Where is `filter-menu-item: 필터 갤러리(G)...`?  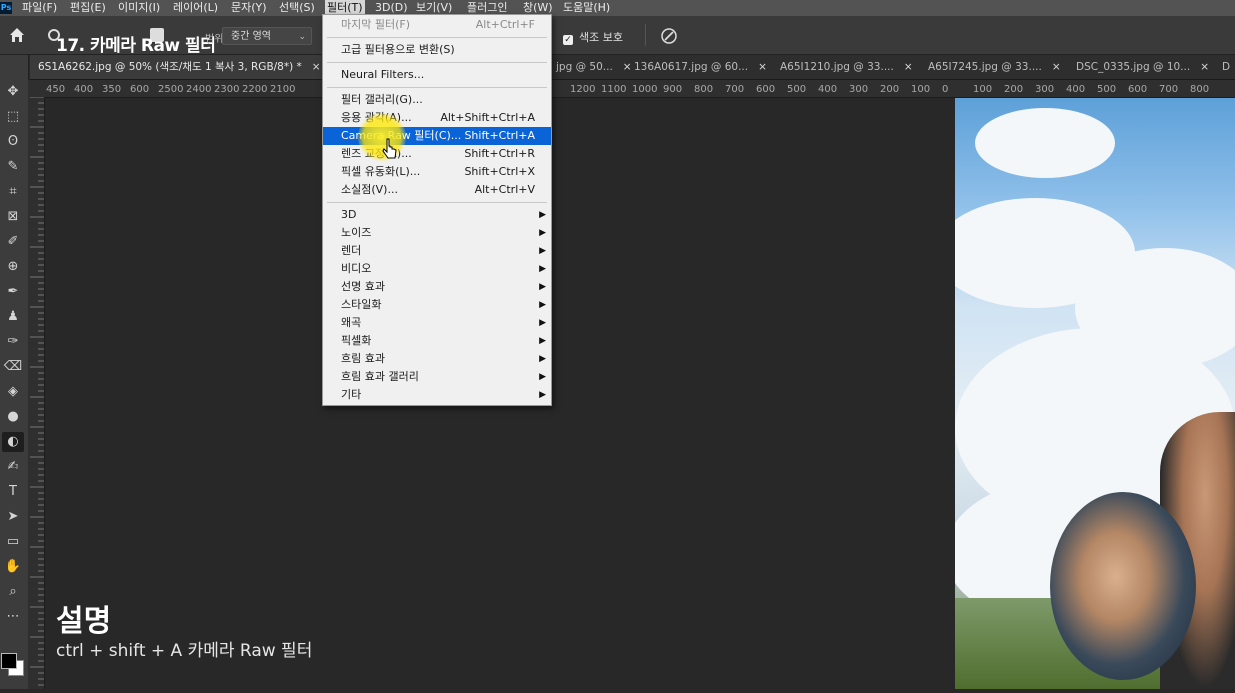 filter-menu-item: 필터 갤러리(G)... is located at coordinates (437, 100).